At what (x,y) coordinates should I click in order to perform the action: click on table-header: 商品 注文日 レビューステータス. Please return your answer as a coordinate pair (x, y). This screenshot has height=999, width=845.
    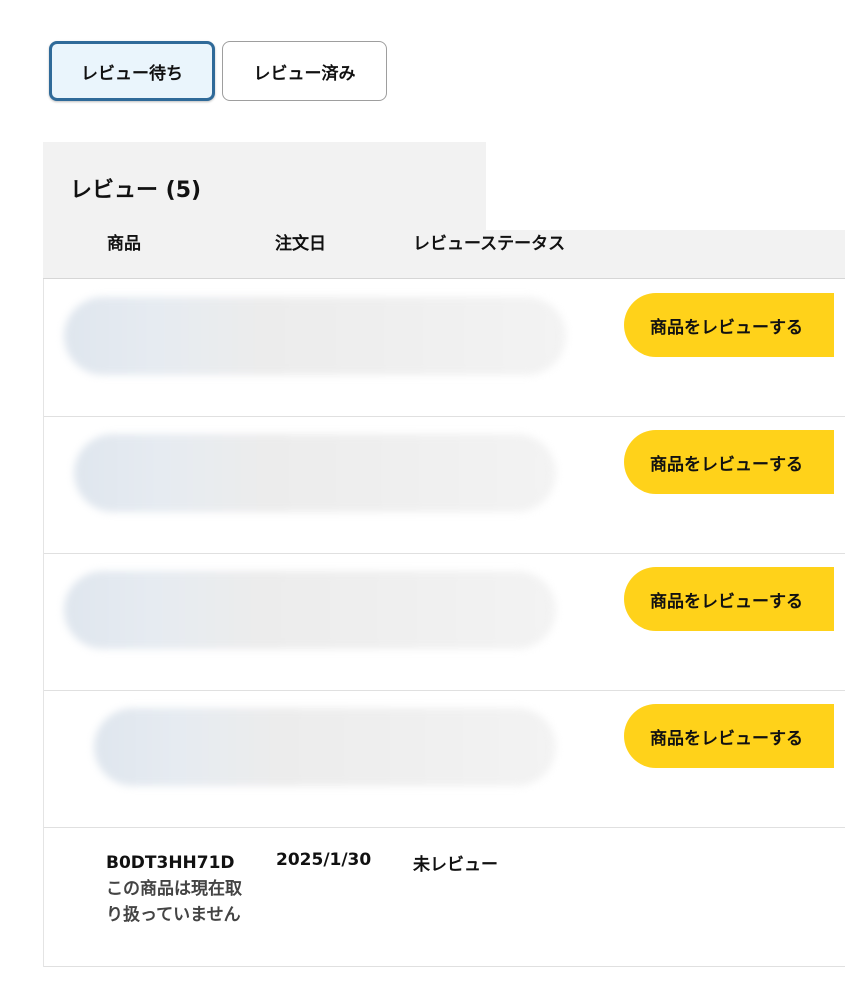
    Looking at the image, I should click on (444, 254).